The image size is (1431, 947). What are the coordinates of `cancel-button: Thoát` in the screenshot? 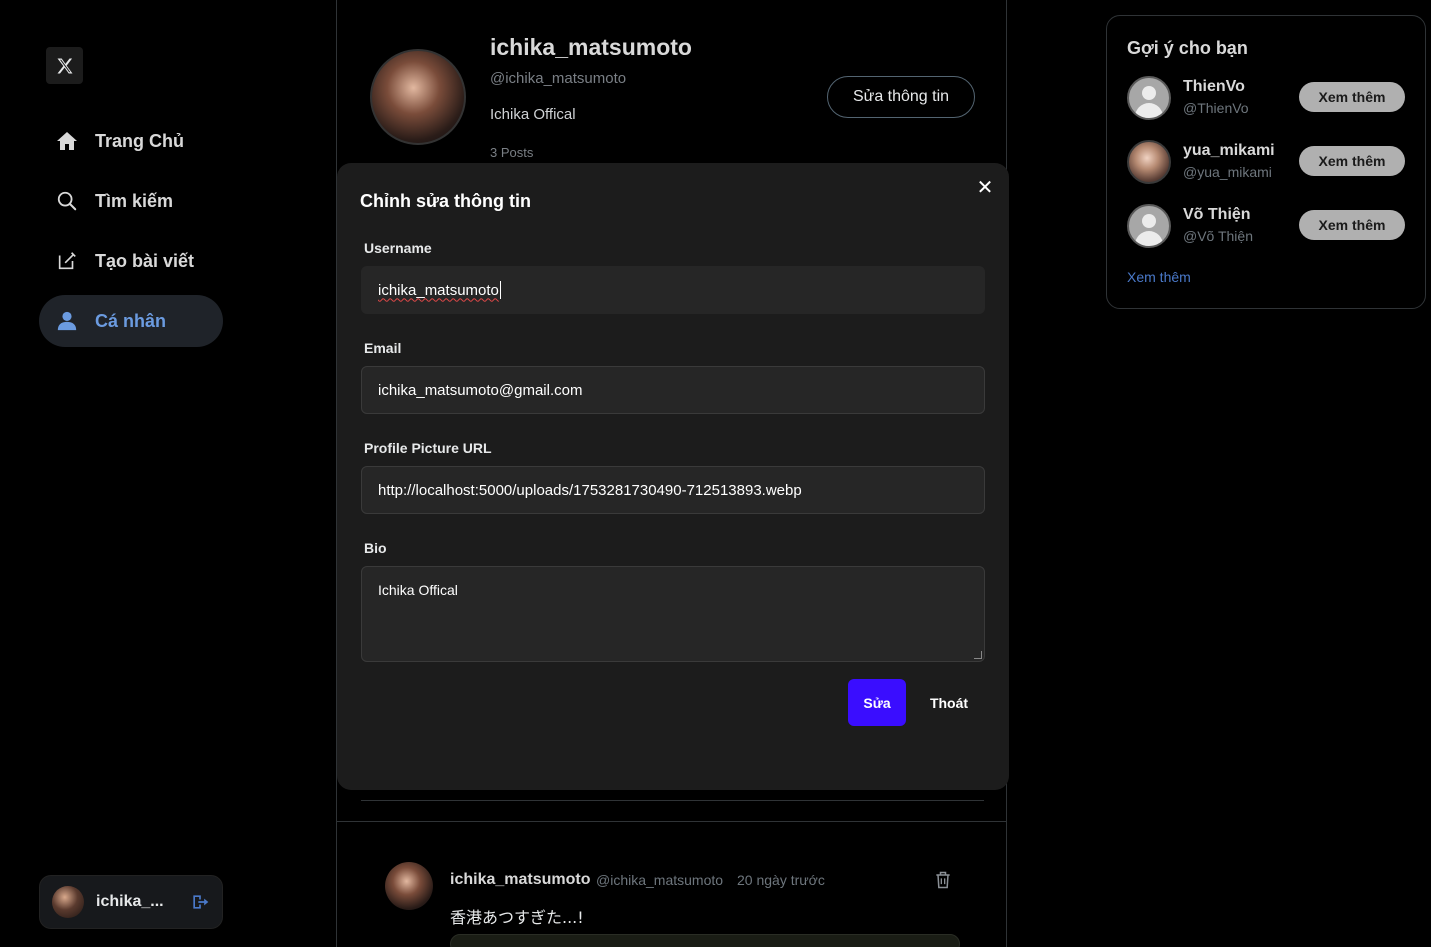 It's located at (949, 702).